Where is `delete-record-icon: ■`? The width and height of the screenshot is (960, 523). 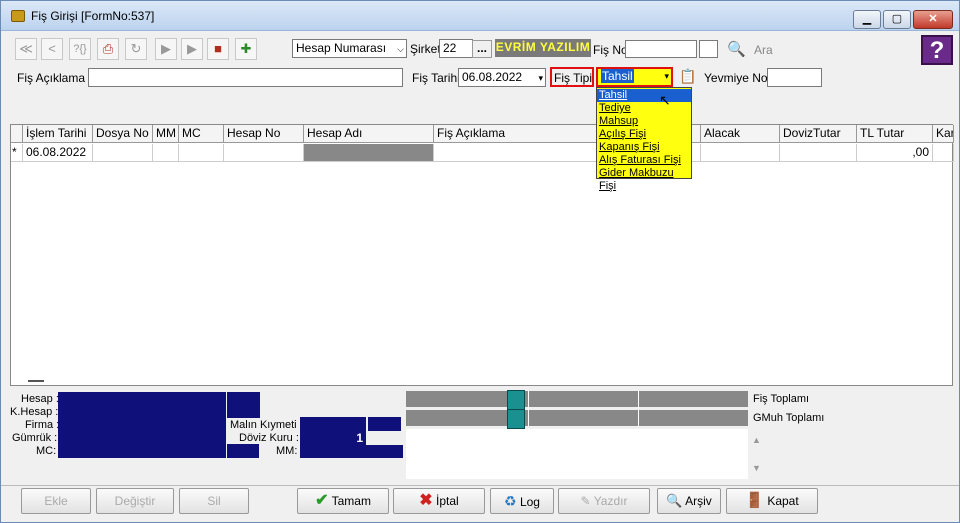
delete-record-icon: ■ is located at coordinates (218, 49).